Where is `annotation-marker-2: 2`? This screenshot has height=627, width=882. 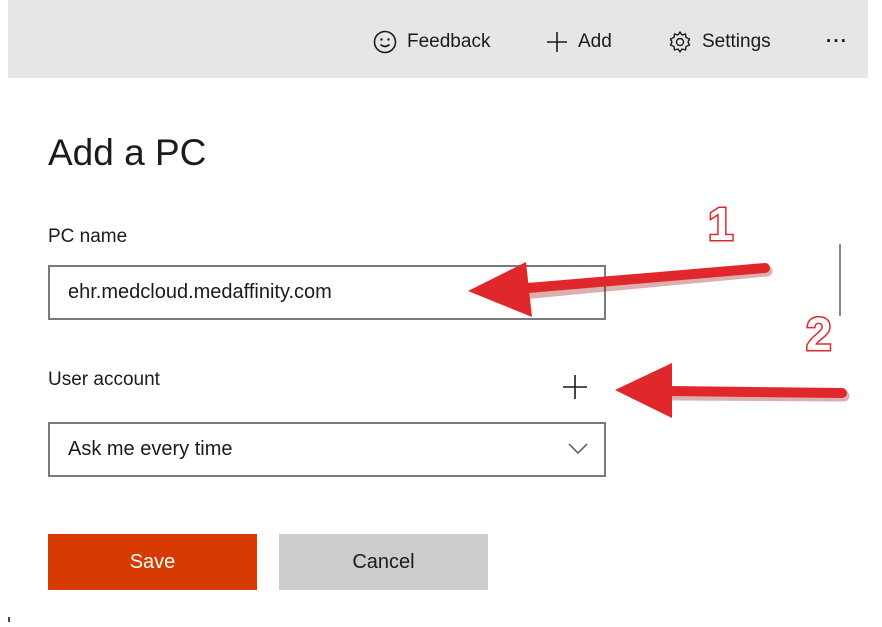 annotation-marker-2: 2 is located at coordinates (819, 334).